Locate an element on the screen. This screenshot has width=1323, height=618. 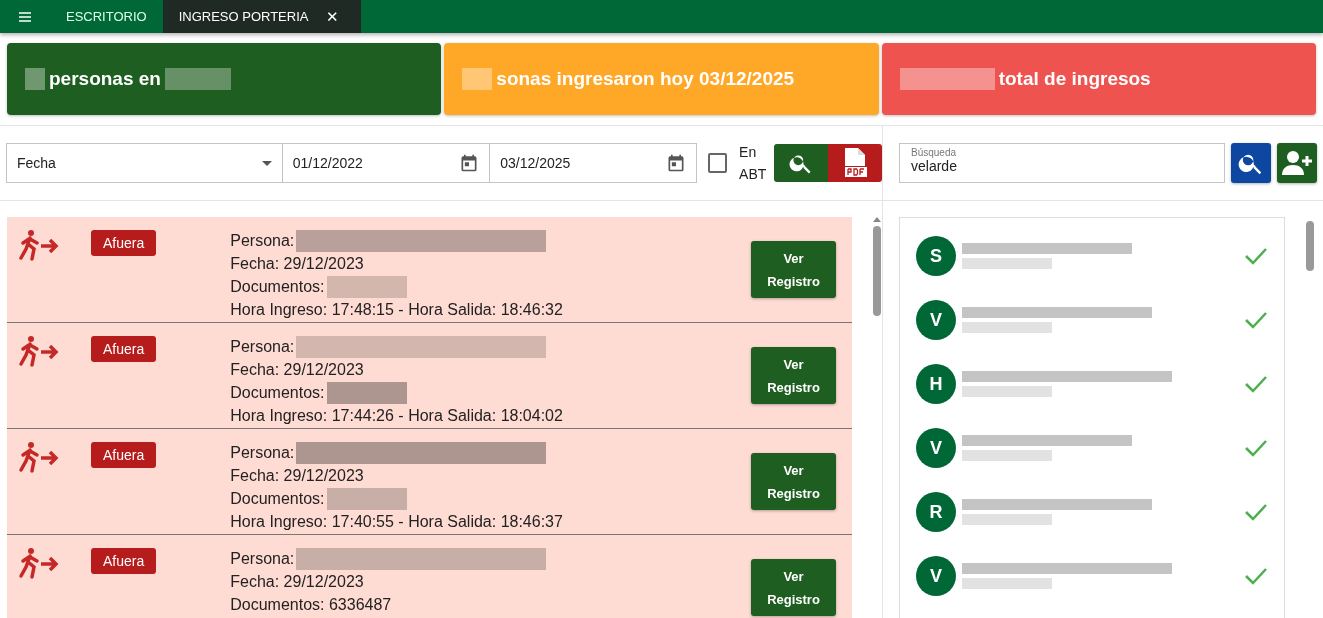
stat-text: sonas ingresaron hoy 03/12/2025 is located at coordinates (645, 79).